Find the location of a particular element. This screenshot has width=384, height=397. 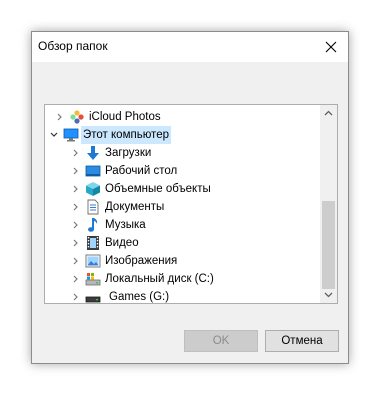

tree-item-local-disk-c: Локальный диск (C:) is located at coordinates (183, 279).